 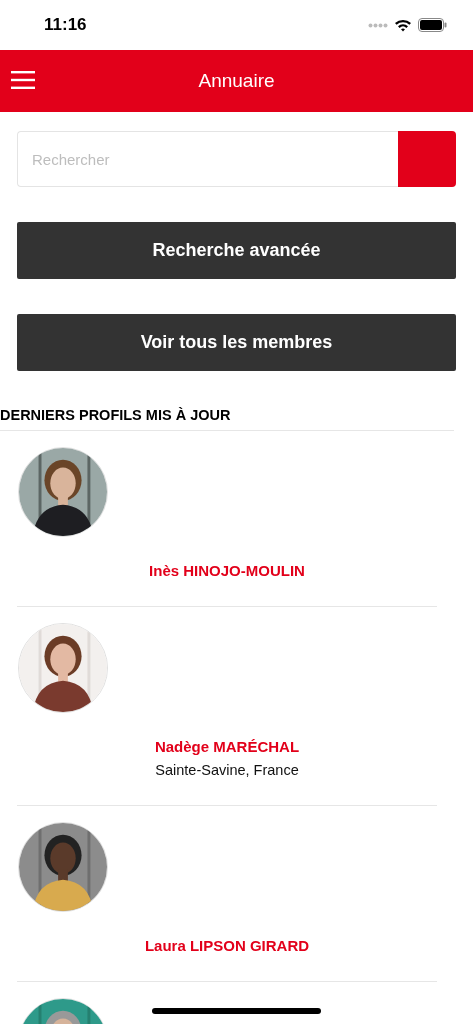 I want to click on status-time: 11:16, so click(x=65, y=25).